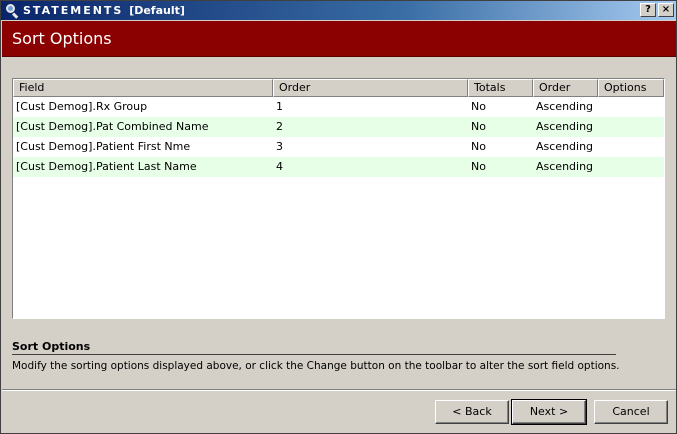 The height and width of the screenshot is (434, 677). Describe the element at coordinates (51, 346) in the screenshot. I see `description-title: Sort Options` at that location.